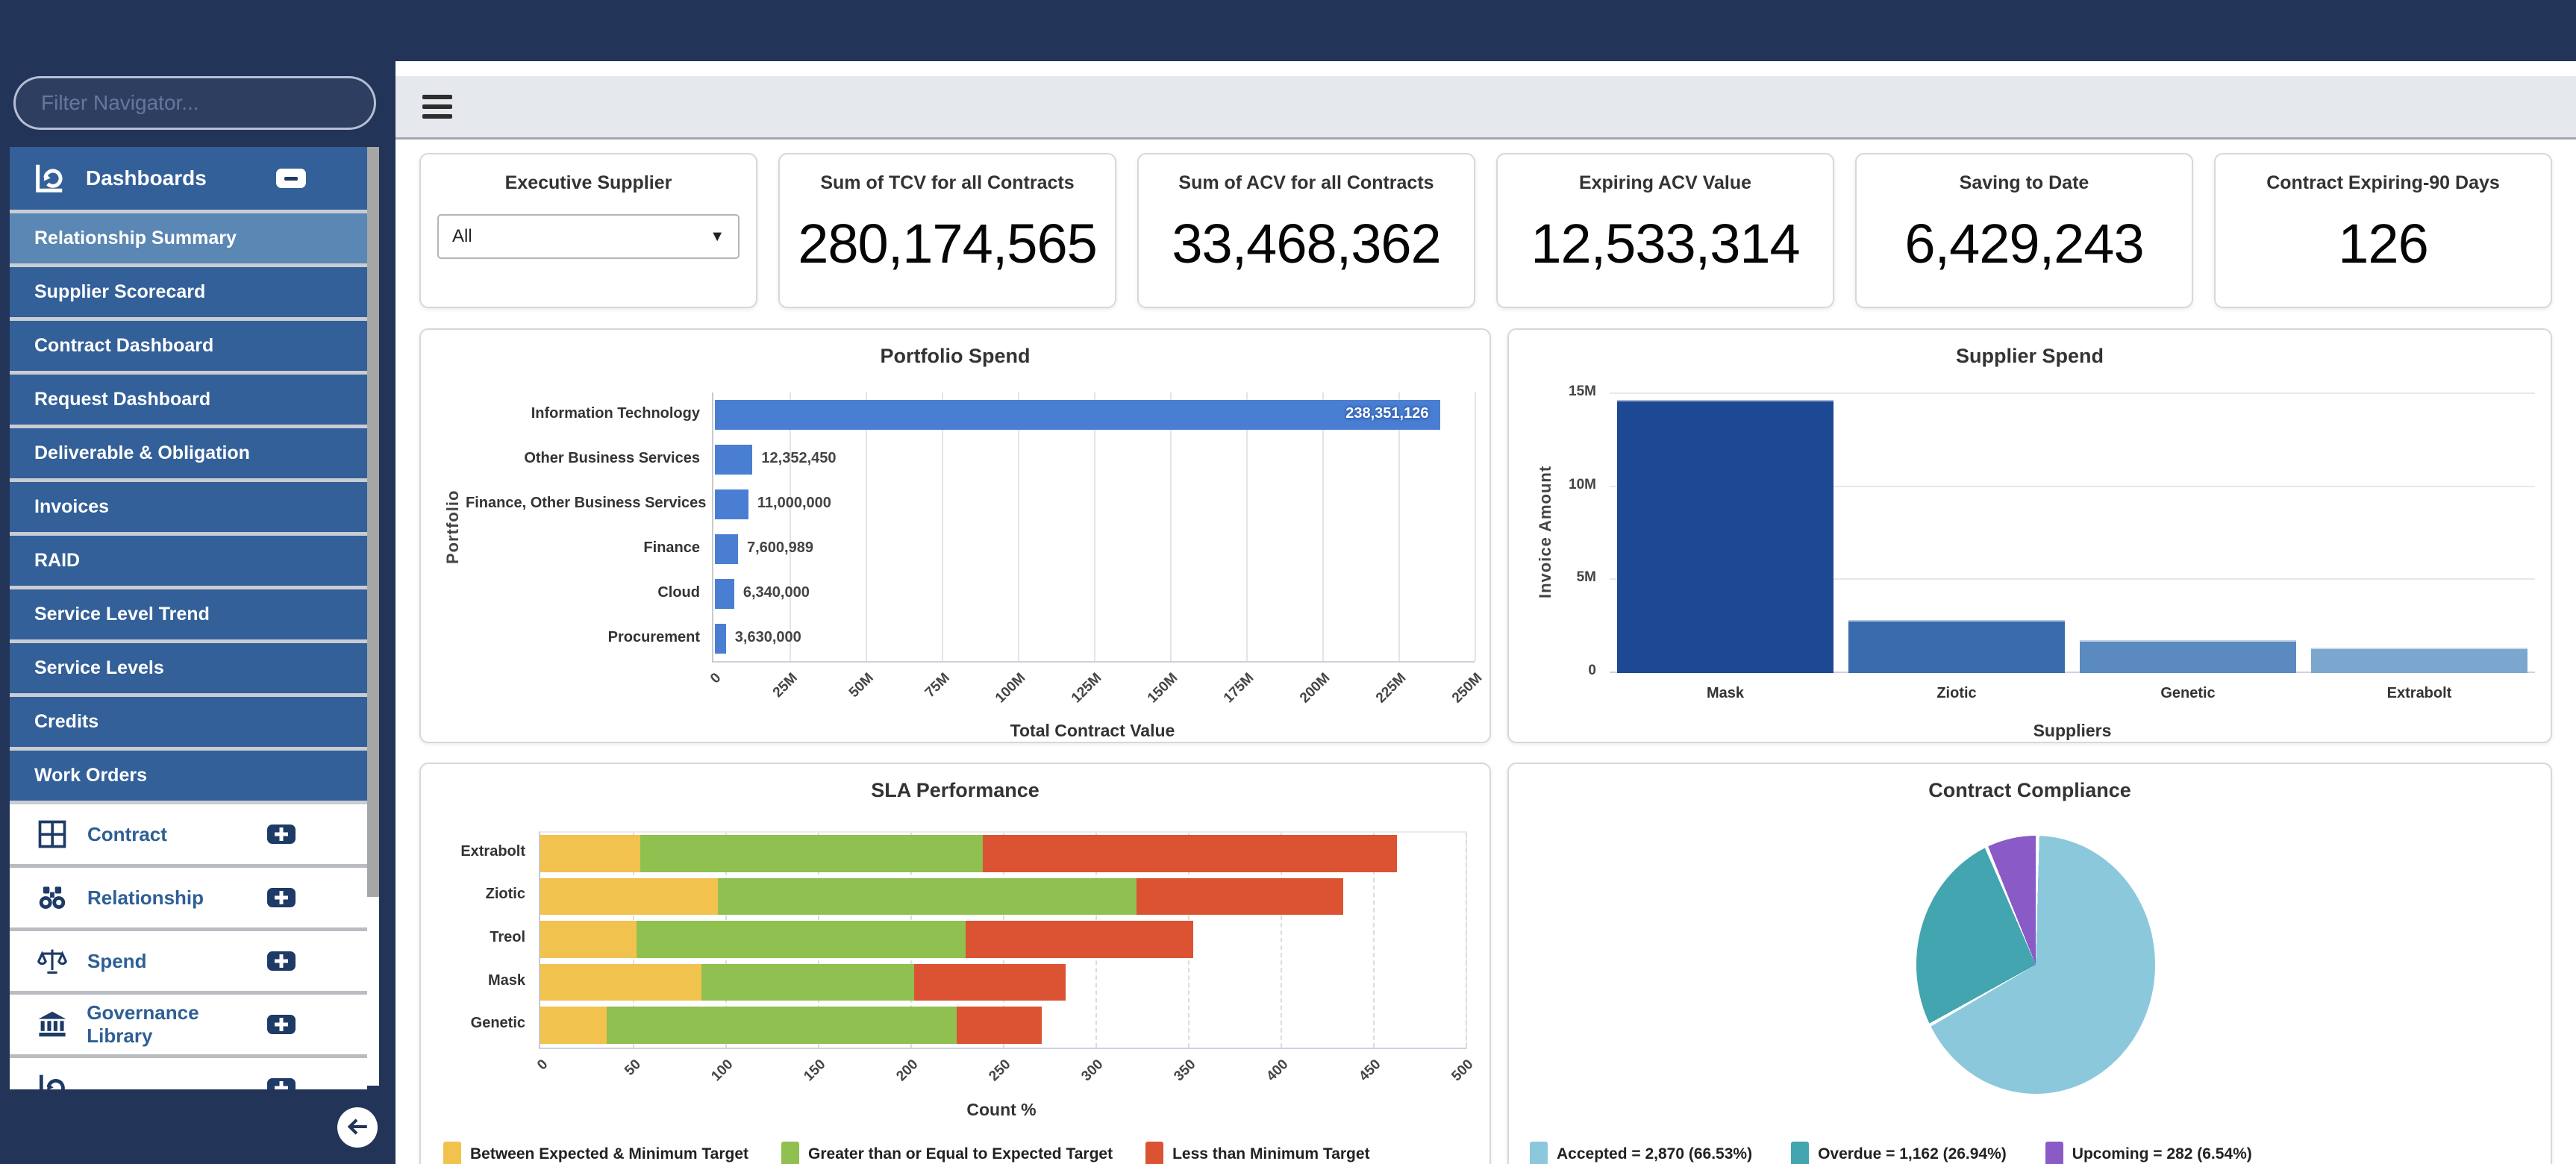 The image size is (2576, 1164). I want to click on pie-chart, so click(2035, 965).